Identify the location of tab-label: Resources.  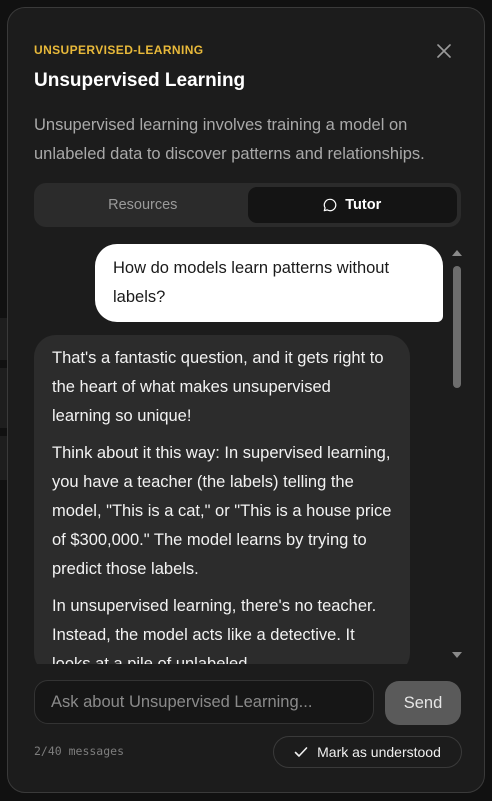
(143, 205).